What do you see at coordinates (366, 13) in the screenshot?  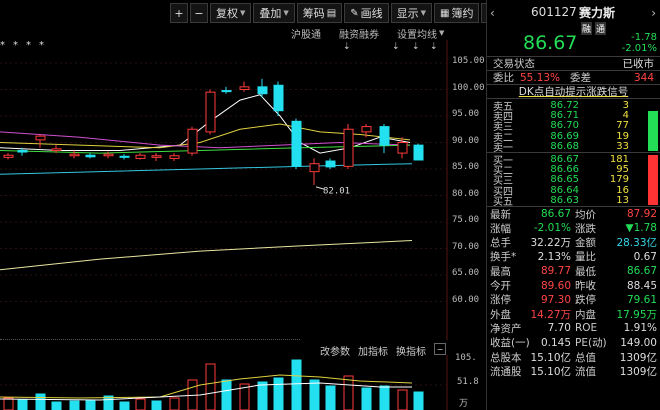 I see `draw-line-button: ✎ 画线` at bounding box center [366, 13].